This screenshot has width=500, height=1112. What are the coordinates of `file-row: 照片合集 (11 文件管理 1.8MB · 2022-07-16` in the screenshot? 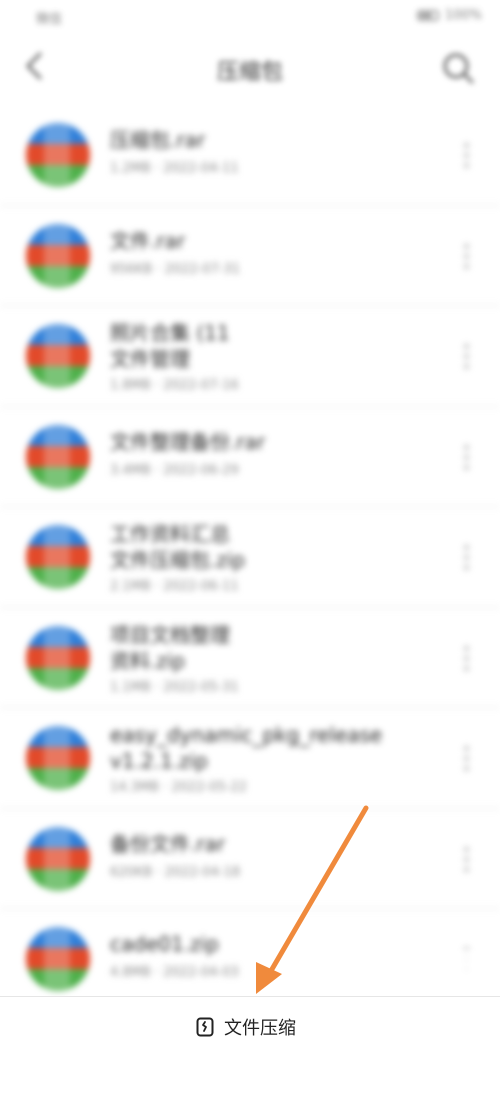 It's located at (250, 356).